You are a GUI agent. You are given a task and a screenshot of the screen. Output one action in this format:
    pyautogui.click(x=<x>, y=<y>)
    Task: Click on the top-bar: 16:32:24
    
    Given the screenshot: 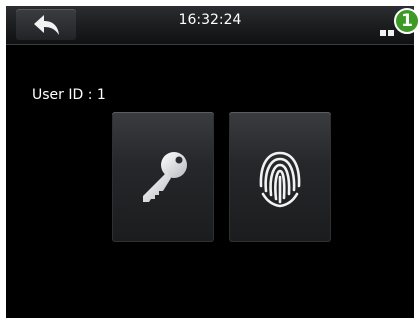 What is the action you would take?
    pyautogui.click(x=210, y=25)
    